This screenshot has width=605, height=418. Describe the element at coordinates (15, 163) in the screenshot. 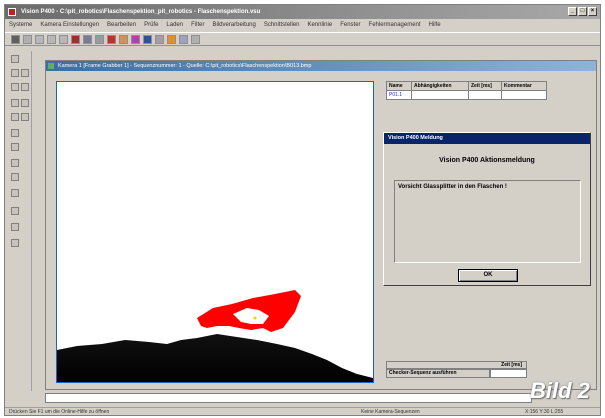

I see `histogram-tool-icon` at that location.